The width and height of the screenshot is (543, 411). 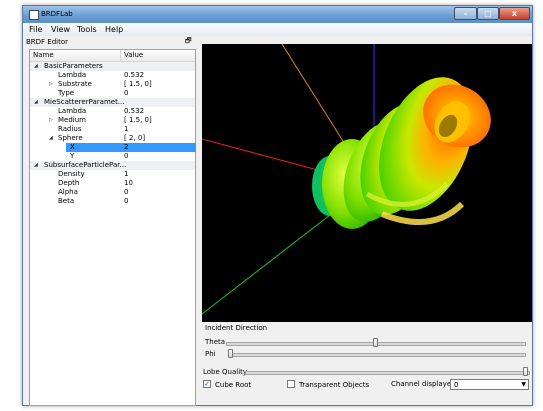 I want to click on channel-select: 0 ▼, so click(x=489, y=384).